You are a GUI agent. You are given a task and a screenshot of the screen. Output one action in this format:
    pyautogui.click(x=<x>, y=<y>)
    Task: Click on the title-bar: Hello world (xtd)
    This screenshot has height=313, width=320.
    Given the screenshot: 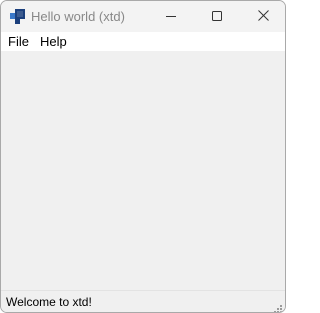 What is the action you would take?
    pyautogui.click(x=143, y=16)
    